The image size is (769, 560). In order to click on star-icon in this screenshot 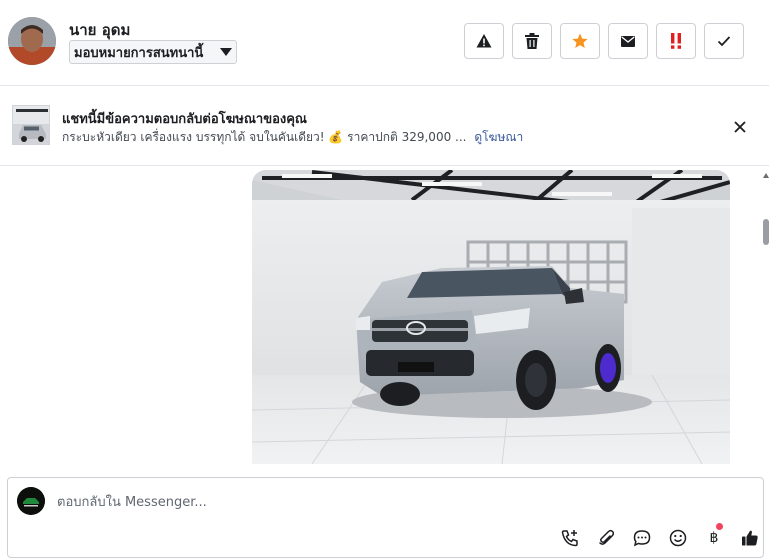, I will do `click(580, 40)`.